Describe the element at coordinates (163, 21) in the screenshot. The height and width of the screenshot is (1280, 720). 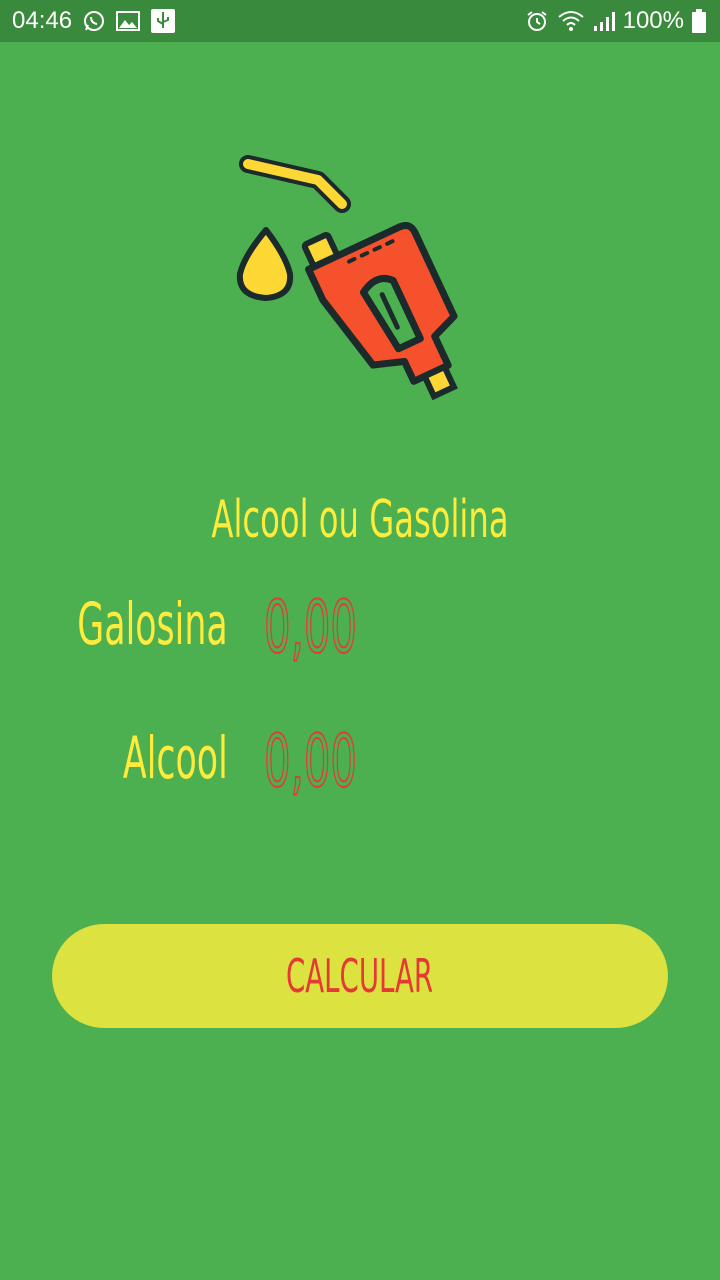
I see `usb-icon` at that location.